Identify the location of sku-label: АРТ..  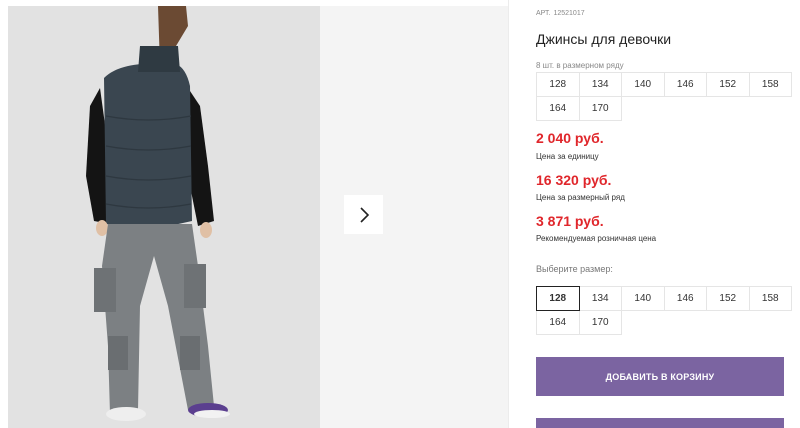
(543, 13).